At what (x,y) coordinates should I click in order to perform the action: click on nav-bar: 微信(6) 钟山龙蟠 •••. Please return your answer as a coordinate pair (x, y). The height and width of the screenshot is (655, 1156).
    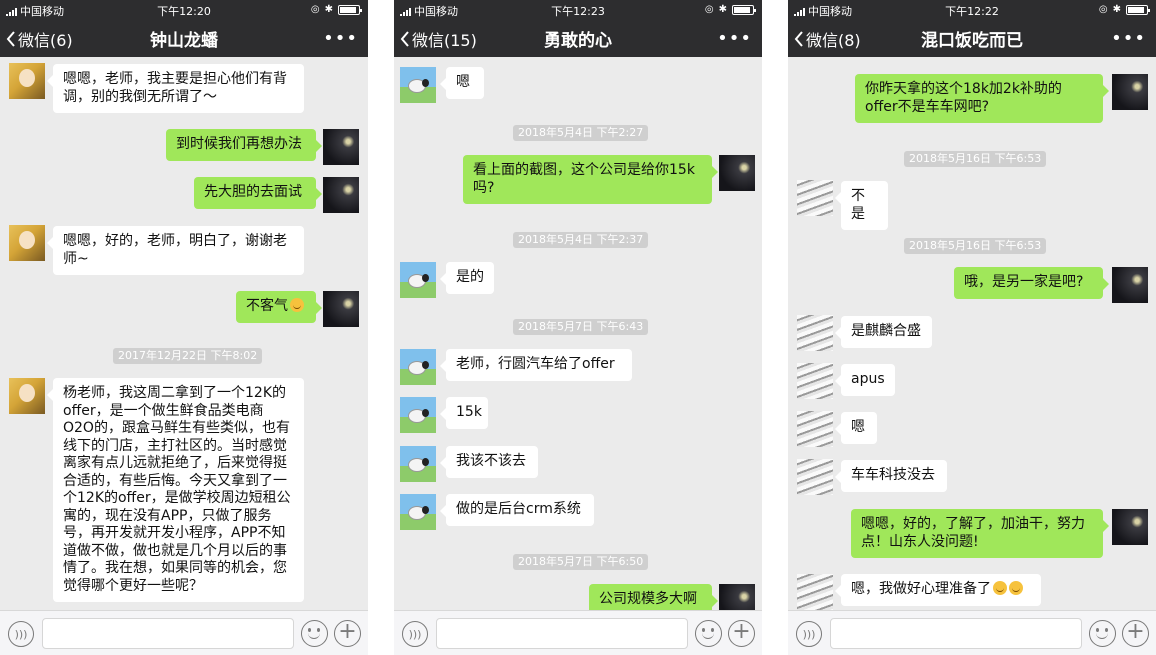
    Looking at the image, I should click on (184, 38).